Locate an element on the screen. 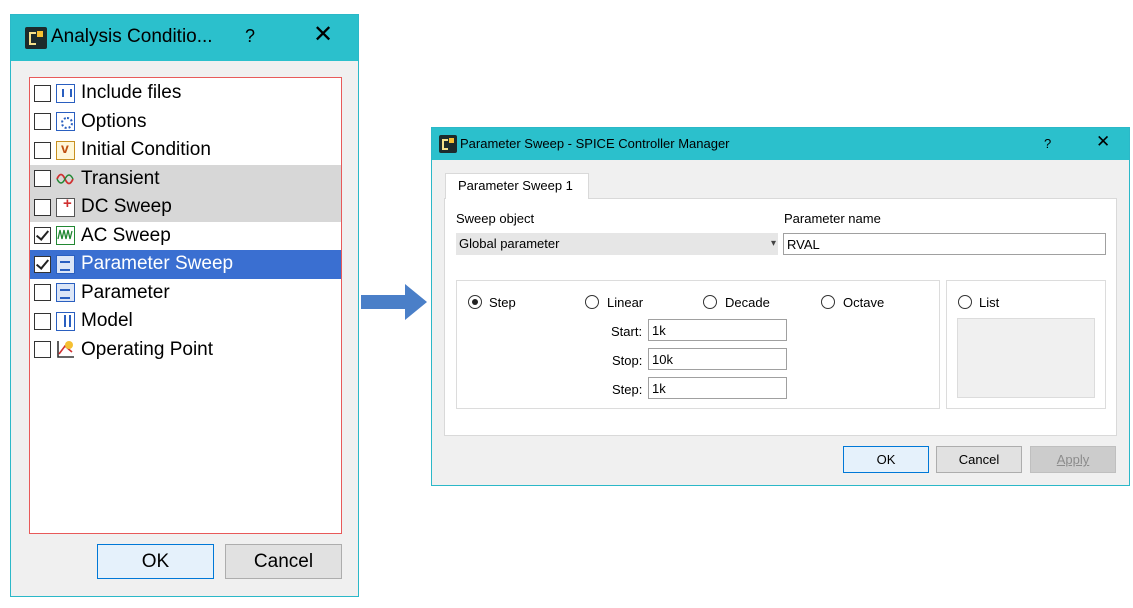  decade-radio-label: Decade is located at coordinates (747, 302).